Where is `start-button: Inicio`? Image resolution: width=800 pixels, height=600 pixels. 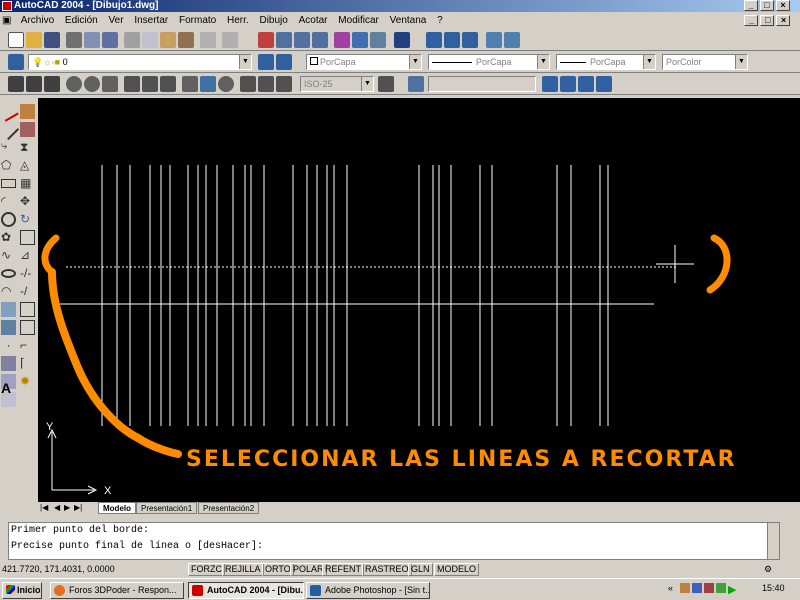
start-button: Inicio is located at coordinates (22, 590).